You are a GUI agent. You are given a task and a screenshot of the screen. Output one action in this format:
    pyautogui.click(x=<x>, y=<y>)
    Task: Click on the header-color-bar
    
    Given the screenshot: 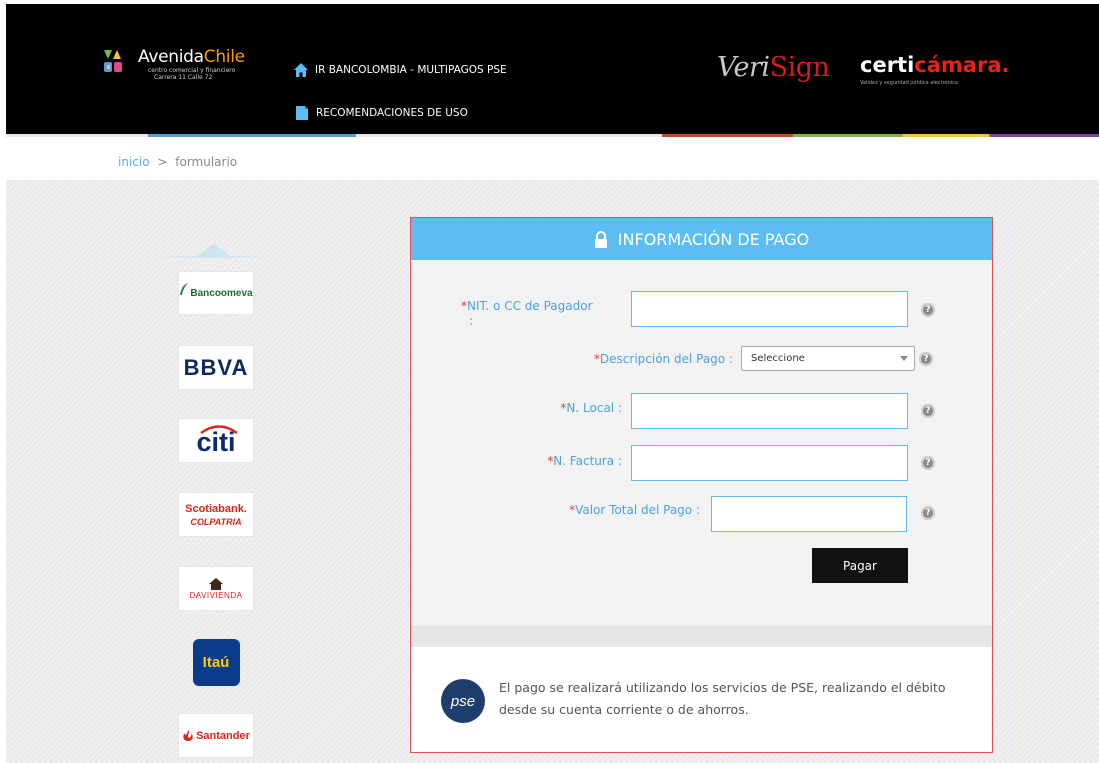 What is the action you would take?
    pyautogui.click(x=552, y=135)
    